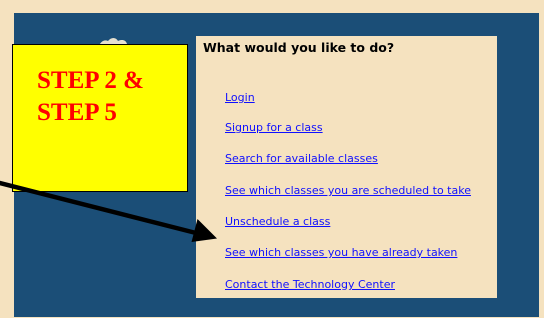 This screenshot has height=318, width=544. I want to click on signup-for-class-link: Signup for a class, so click(274, 127).